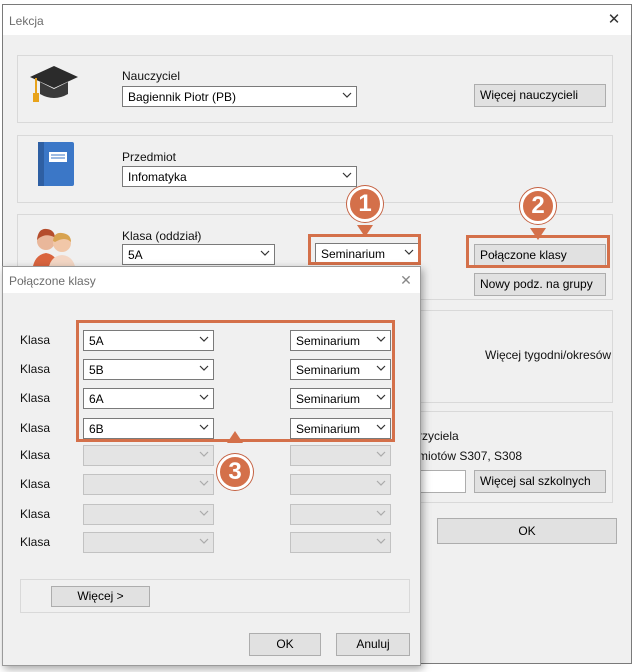  Describe the element at coordinates (540, 95) in the screenshot. I see `more-teachers-button: Więcej nauczycieli` at that location.